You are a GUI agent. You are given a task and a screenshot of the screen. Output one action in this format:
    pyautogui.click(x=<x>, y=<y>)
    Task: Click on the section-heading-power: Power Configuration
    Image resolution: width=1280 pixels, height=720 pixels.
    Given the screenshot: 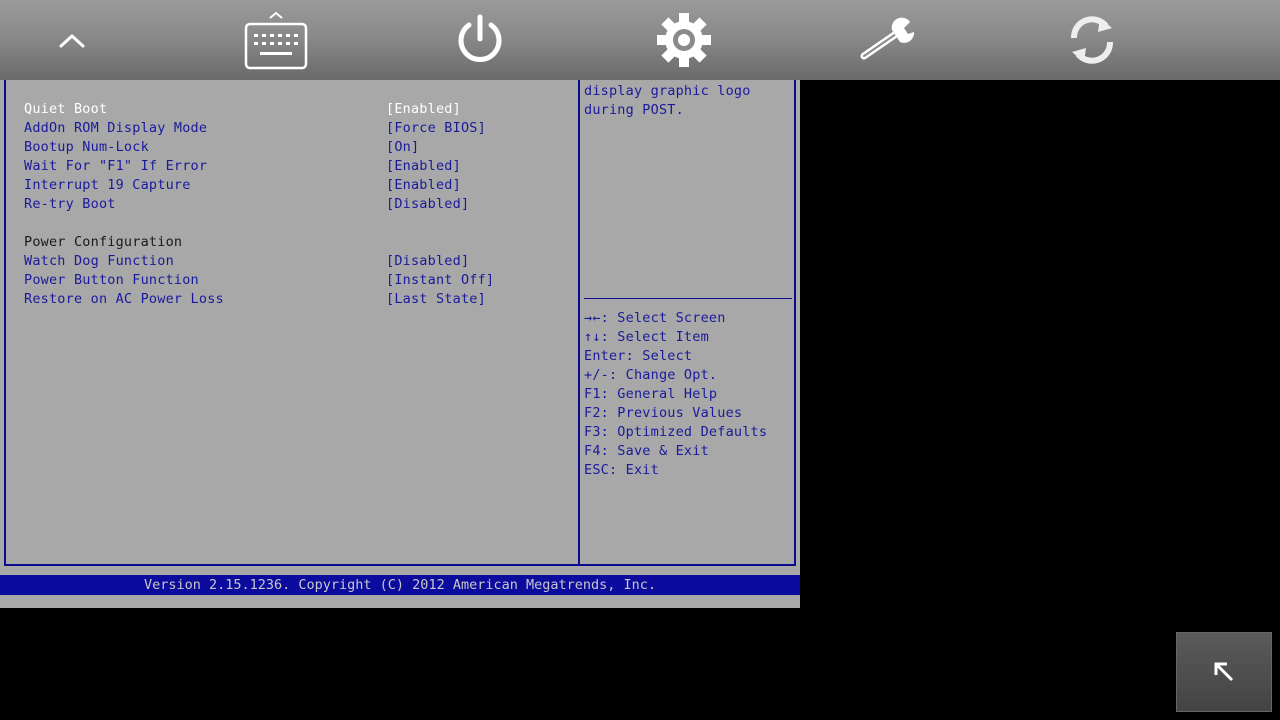 What is the action you would take?
    pyautogui.click(x=103, y=242)
    